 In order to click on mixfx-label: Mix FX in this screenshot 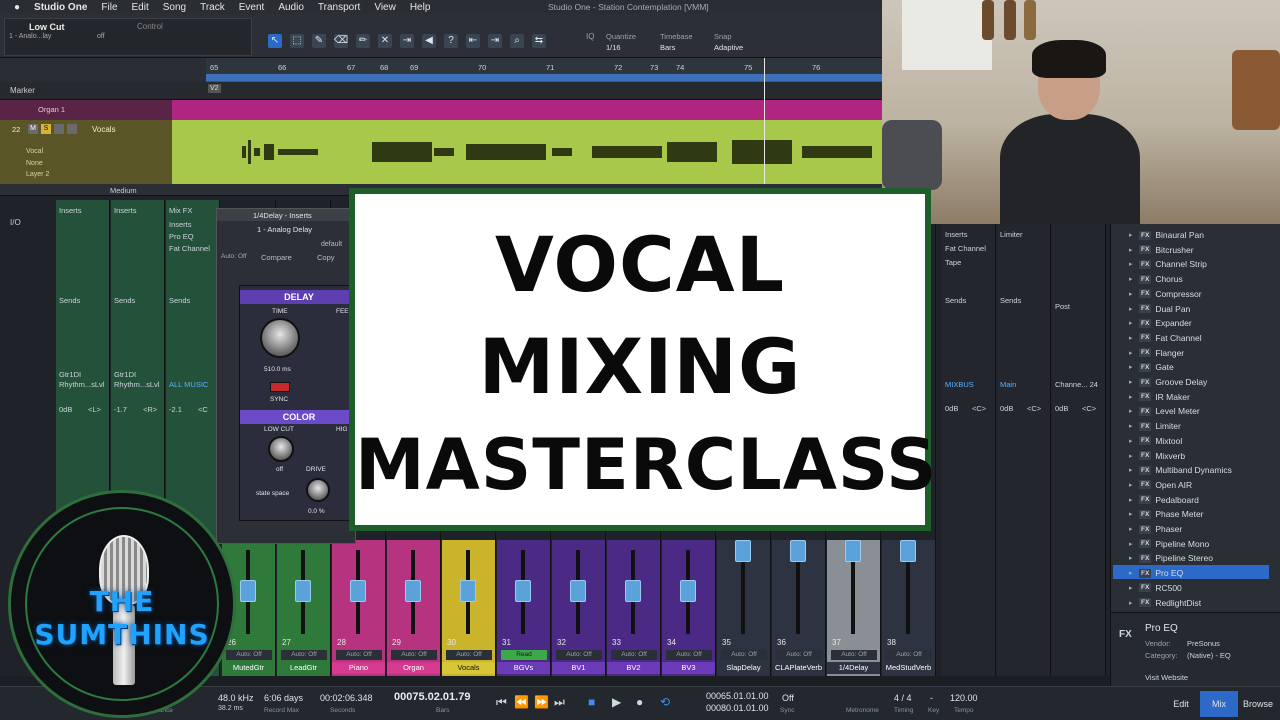, I will do `click(180, 210)`.